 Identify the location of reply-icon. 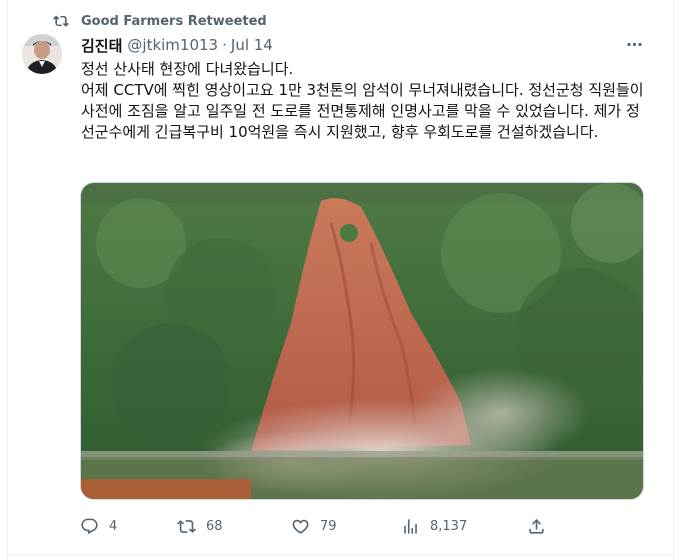
(89, 526).